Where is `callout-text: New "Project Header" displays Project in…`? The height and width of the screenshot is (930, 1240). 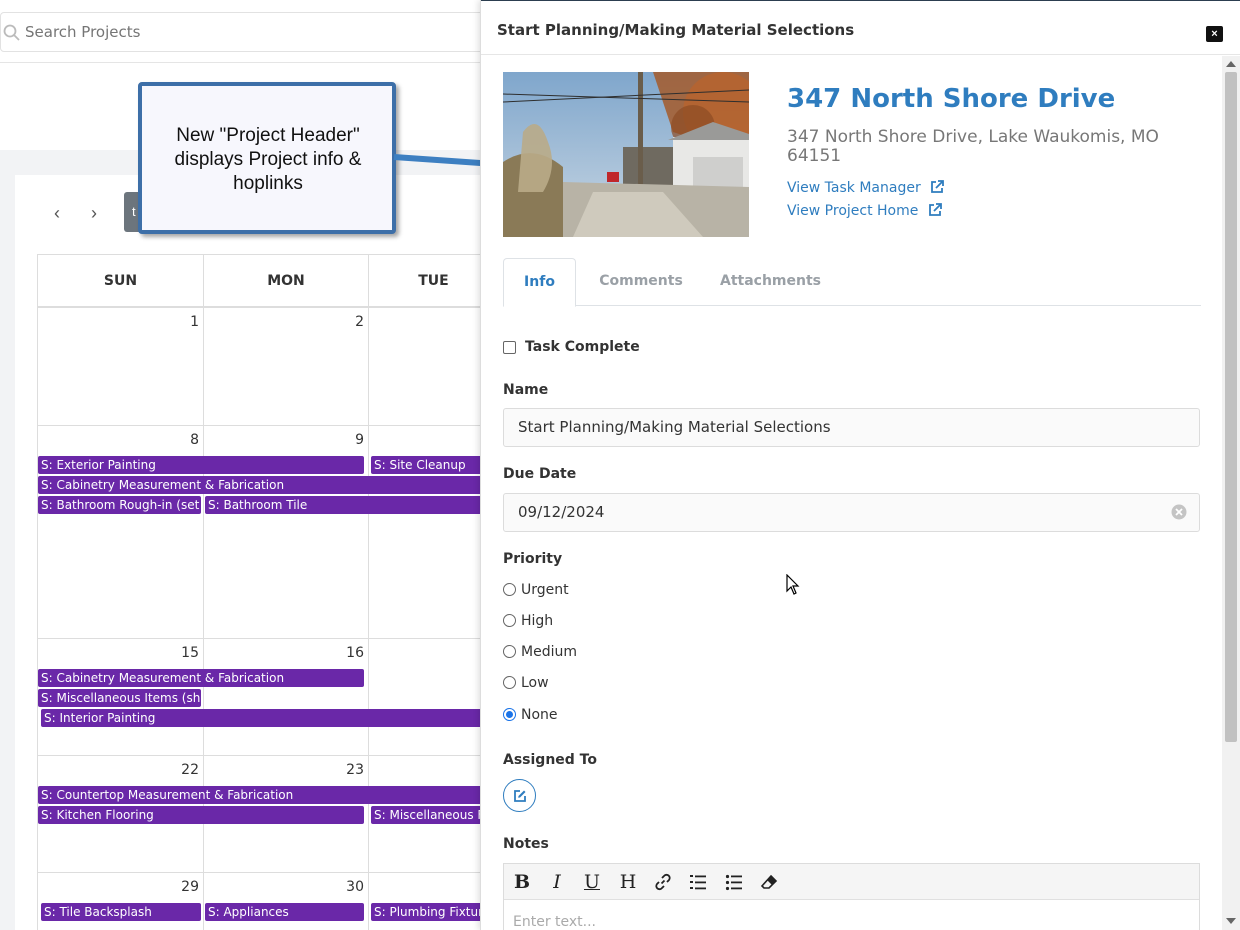 callout-text: New "Project Header" displays Project in… is located at coordinates (268, 159).